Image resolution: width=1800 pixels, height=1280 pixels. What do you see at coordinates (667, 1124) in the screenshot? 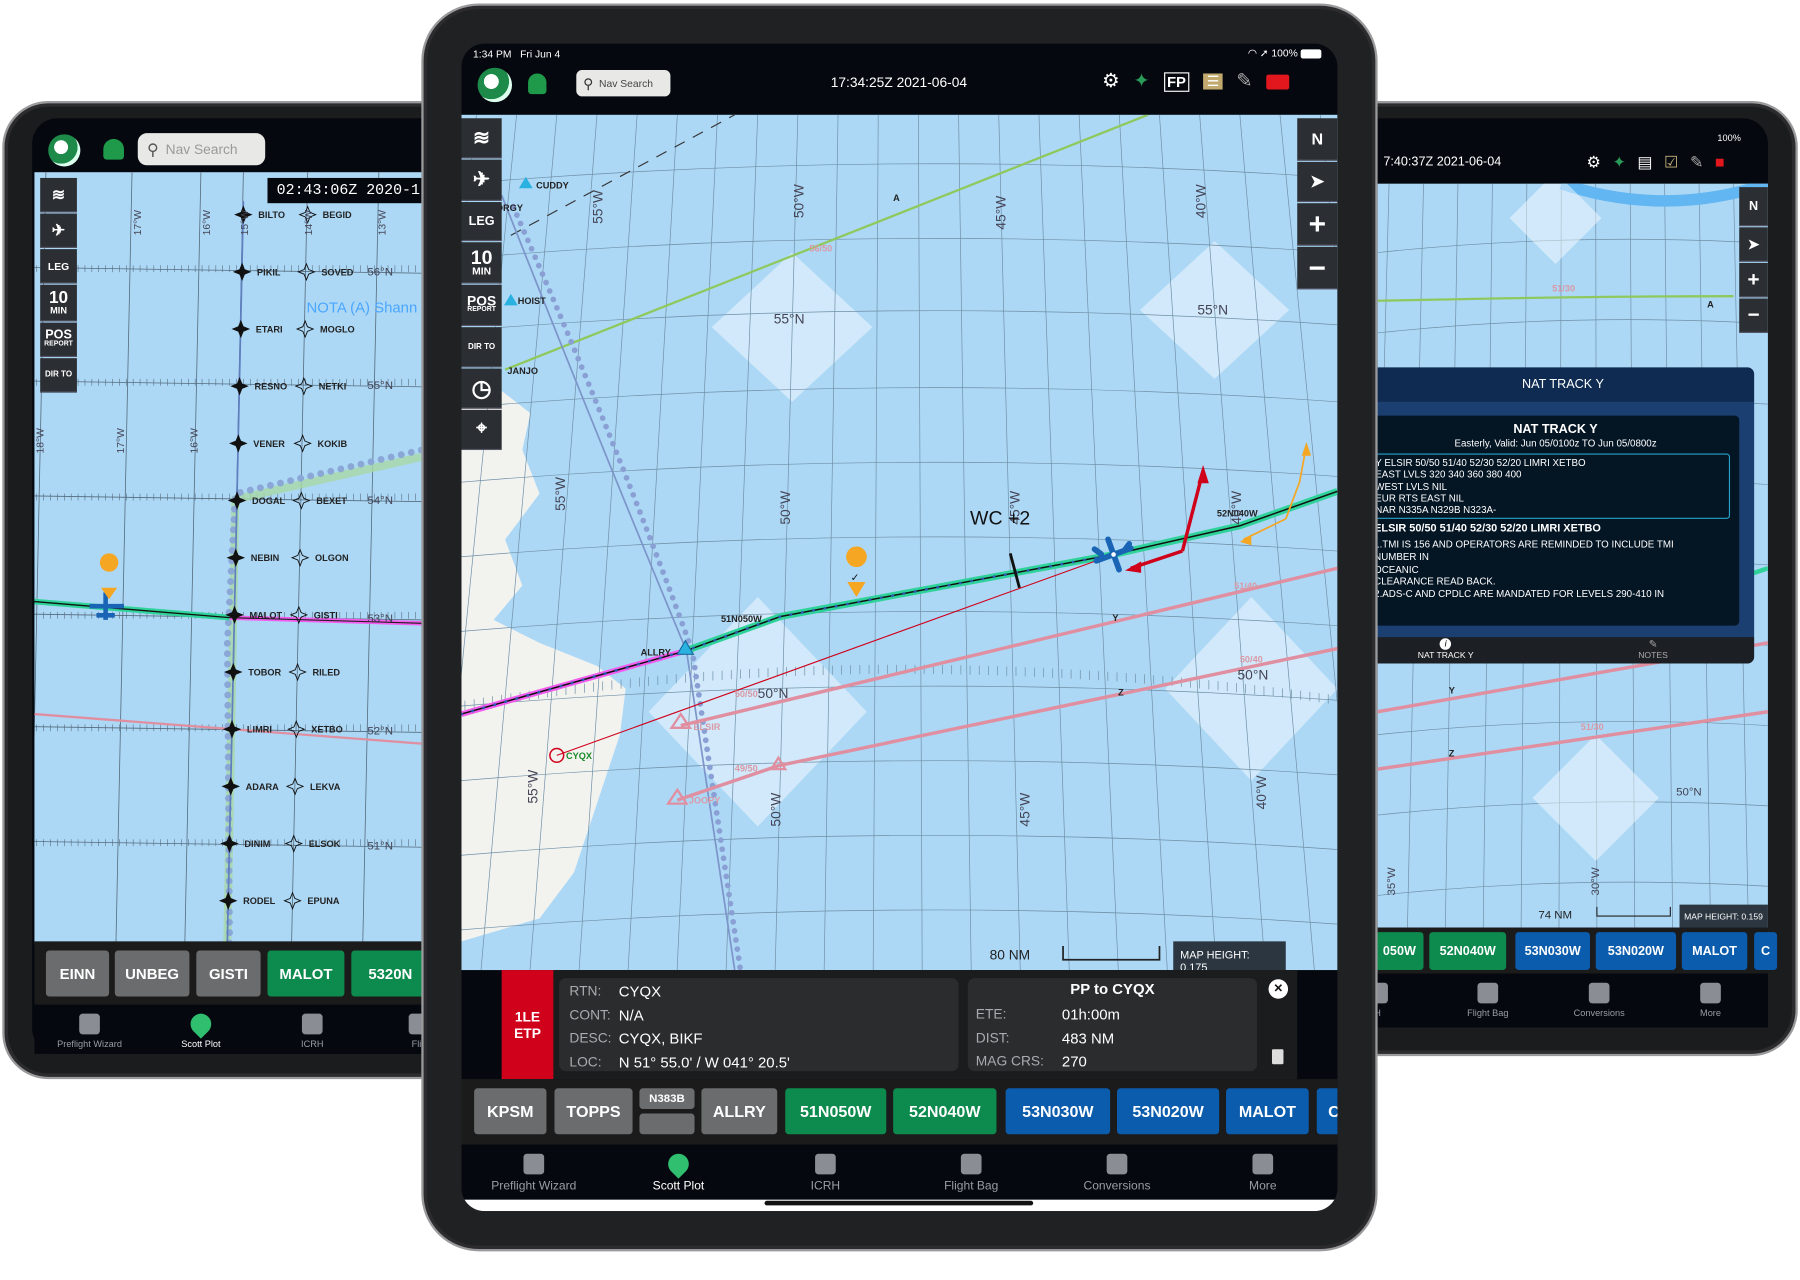
I see `route-waypoint-empty-slot` at bounding box center [667, 1124].